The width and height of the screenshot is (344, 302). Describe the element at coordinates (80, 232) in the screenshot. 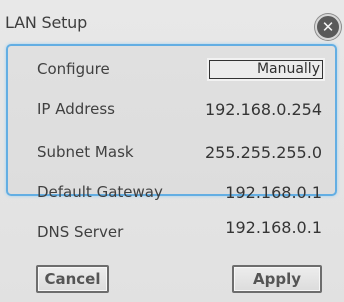

I see `dns-server-label: DNS Server` at that location.